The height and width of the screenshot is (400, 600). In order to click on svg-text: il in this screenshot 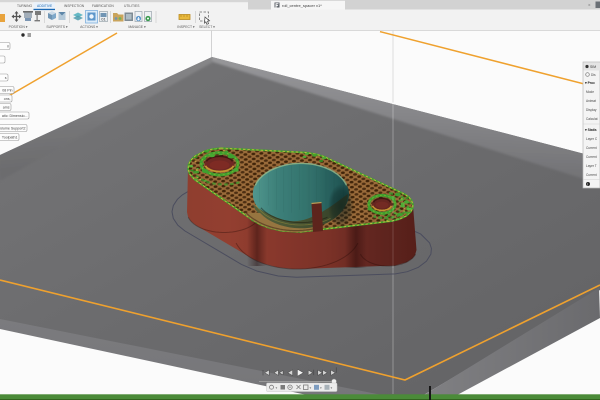, I will do `click(8, 47)`.